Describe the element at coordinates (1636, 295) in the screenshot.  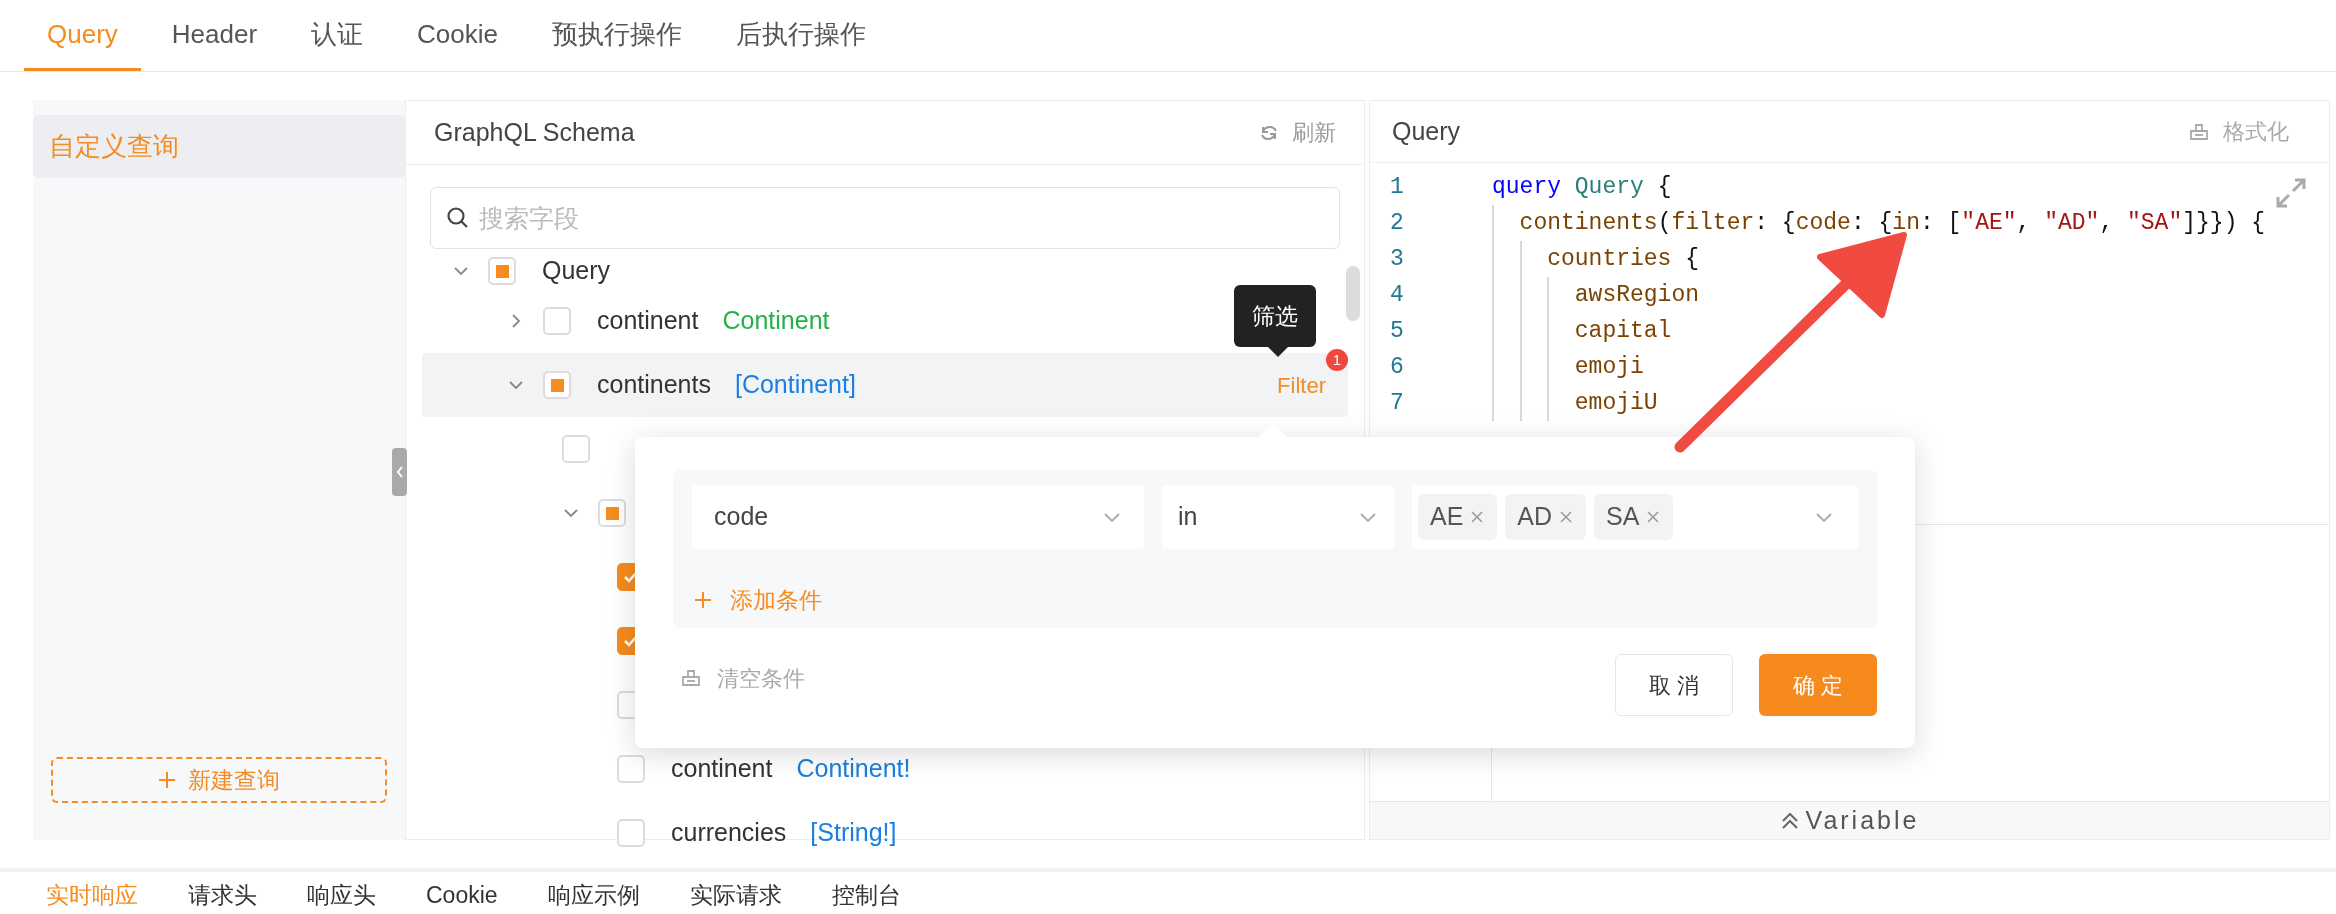
I see `code-line: awsRegion` at that location.